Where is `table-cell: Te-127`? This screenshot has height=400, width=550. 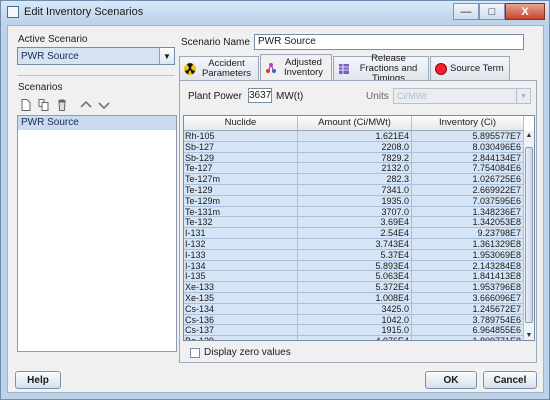
table-cell: Te-127 is located at coordinates (241, 168).